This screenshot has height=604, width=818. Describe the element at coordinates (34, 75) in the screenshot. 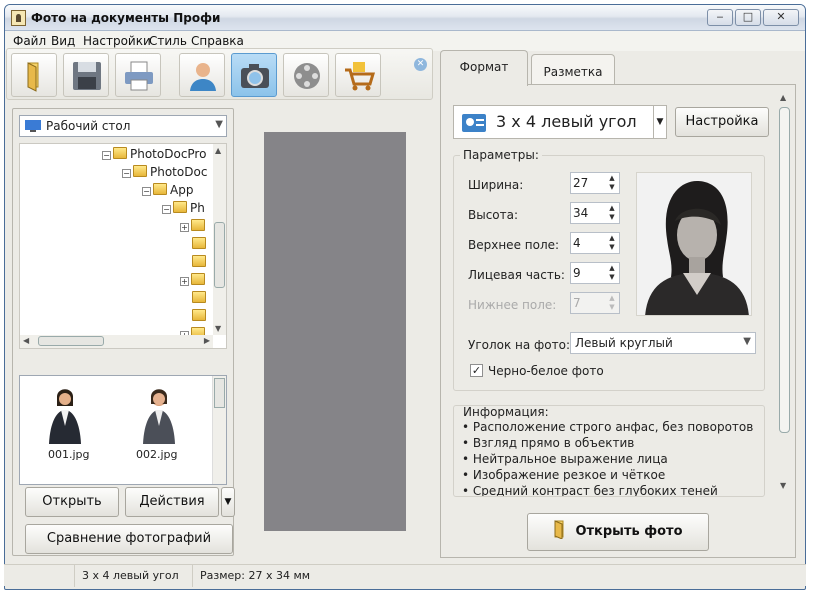

I see `open-tool-button` at that location.